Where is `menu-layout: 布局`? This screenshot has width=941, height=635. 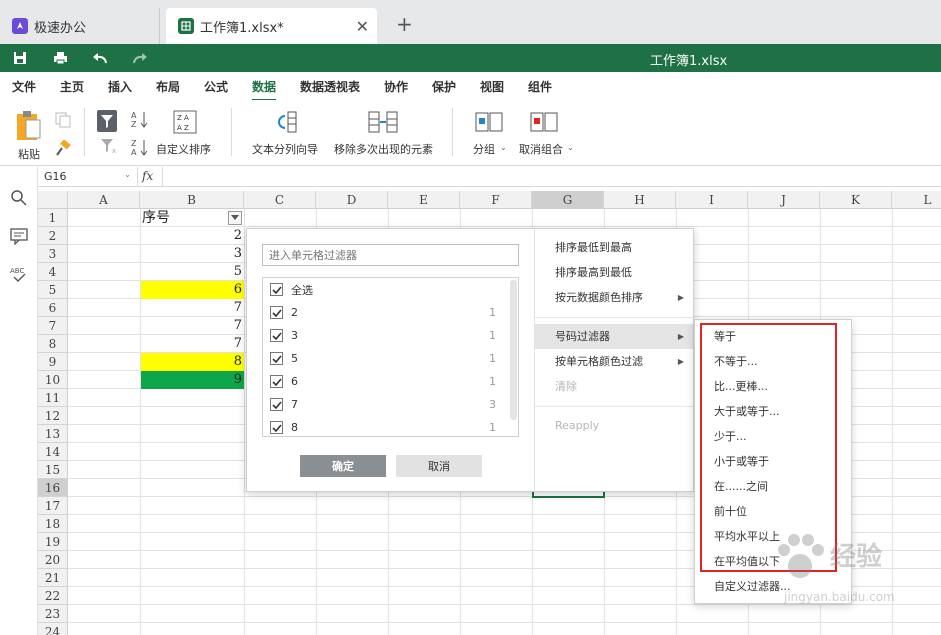
menu-layout: 布局 is located at coordinates (168, 86).